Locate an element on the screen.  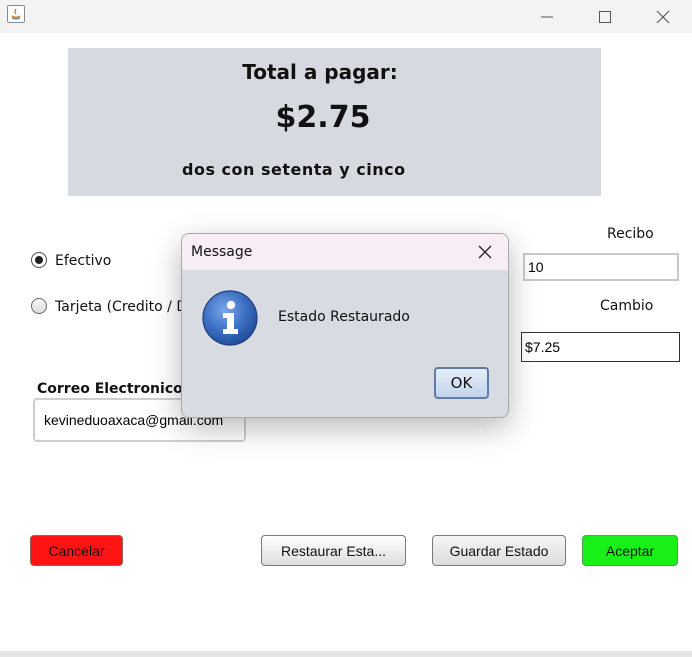
radio-button-selected is located at coordinates (39, 260).